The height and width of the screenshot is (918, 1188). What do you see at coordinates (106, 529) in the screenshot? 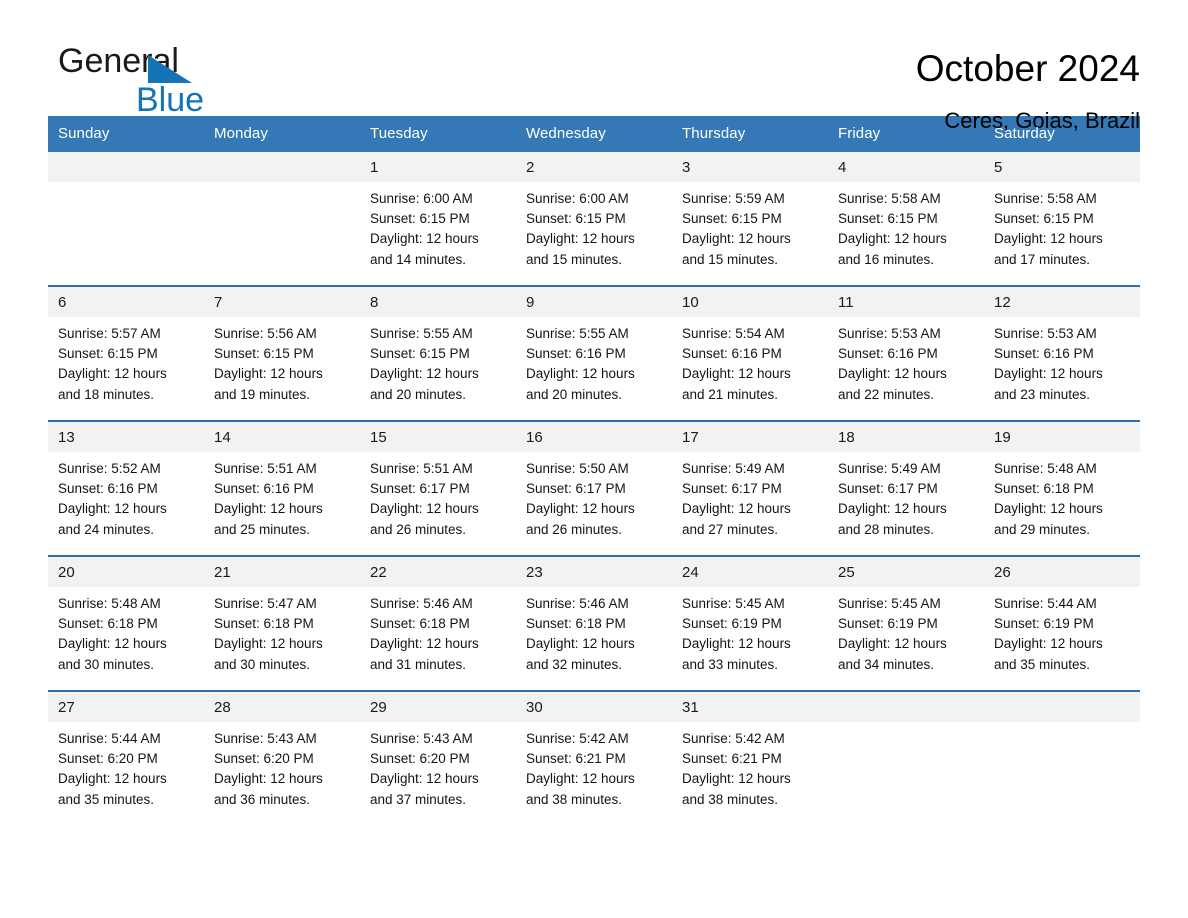
I see `daylight-text: and 24 minutes.` at bounding box center [106, 529].